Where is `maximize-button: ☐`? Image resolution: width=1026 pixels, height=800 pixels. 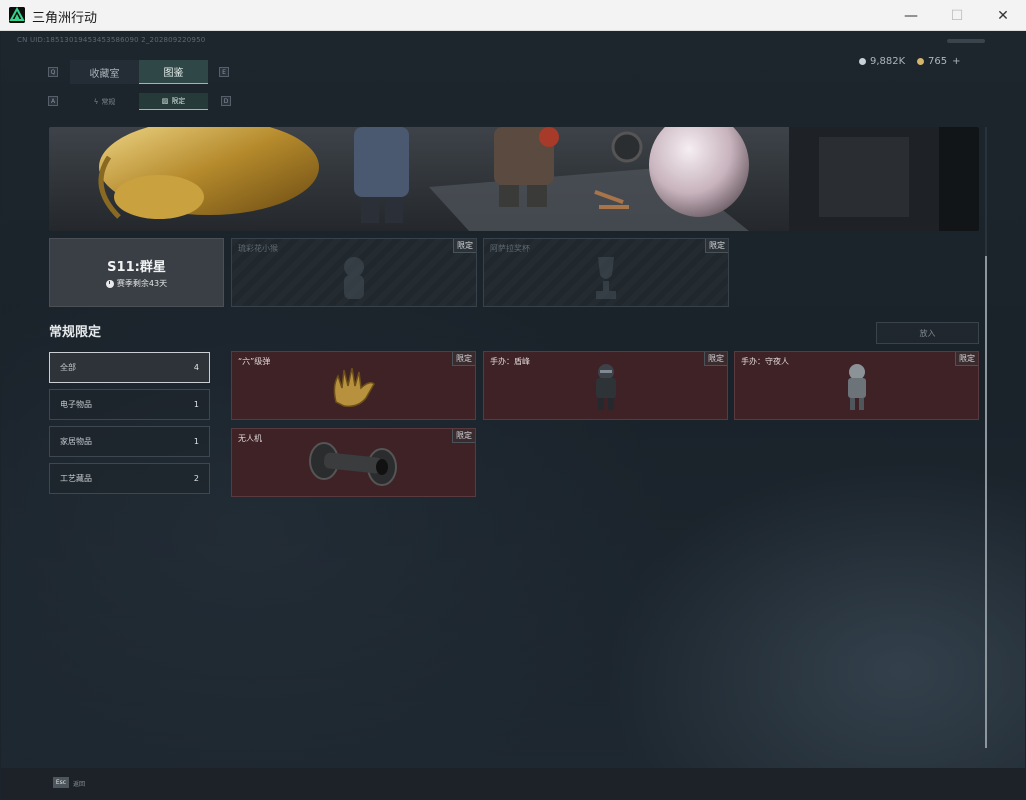 maximize-button: ☐ is located at coordinates (957, 15).